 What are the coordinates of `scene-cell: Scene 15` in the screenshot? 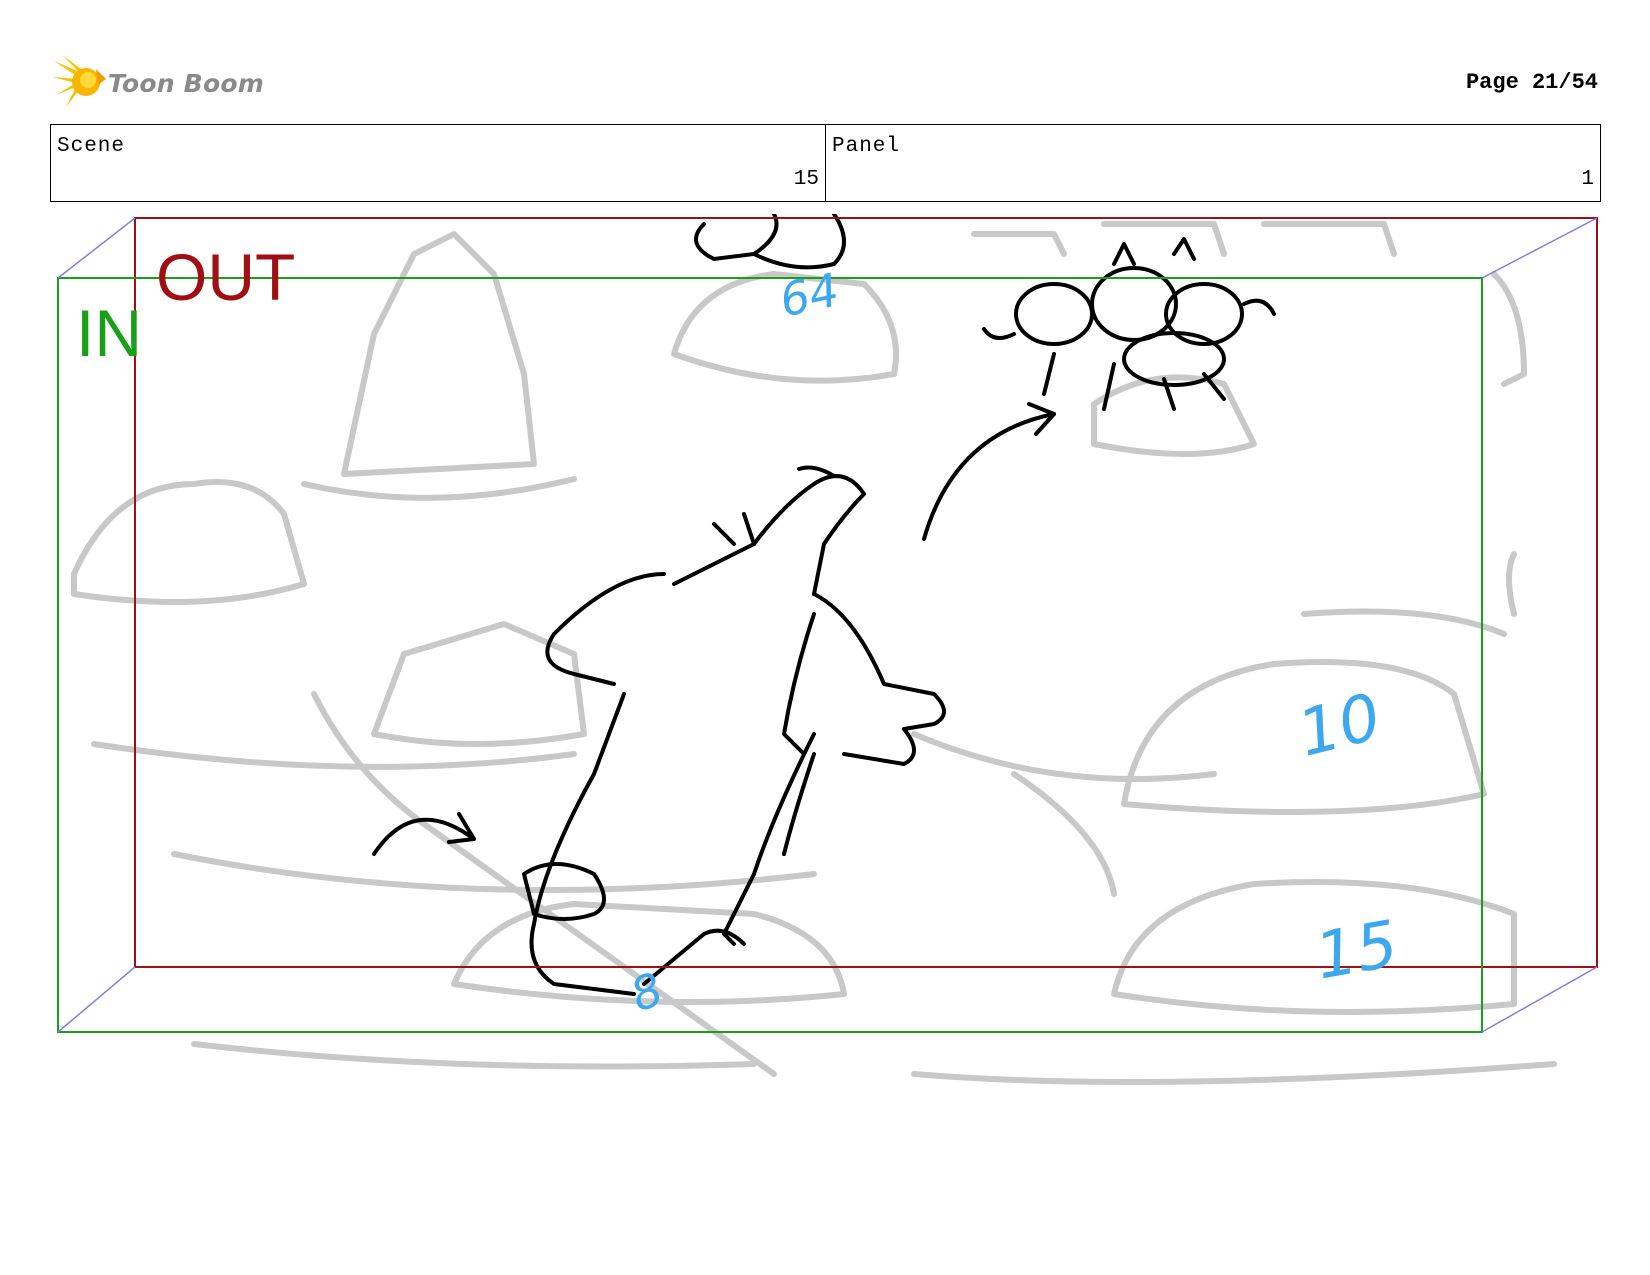 It's located at (438, 163).